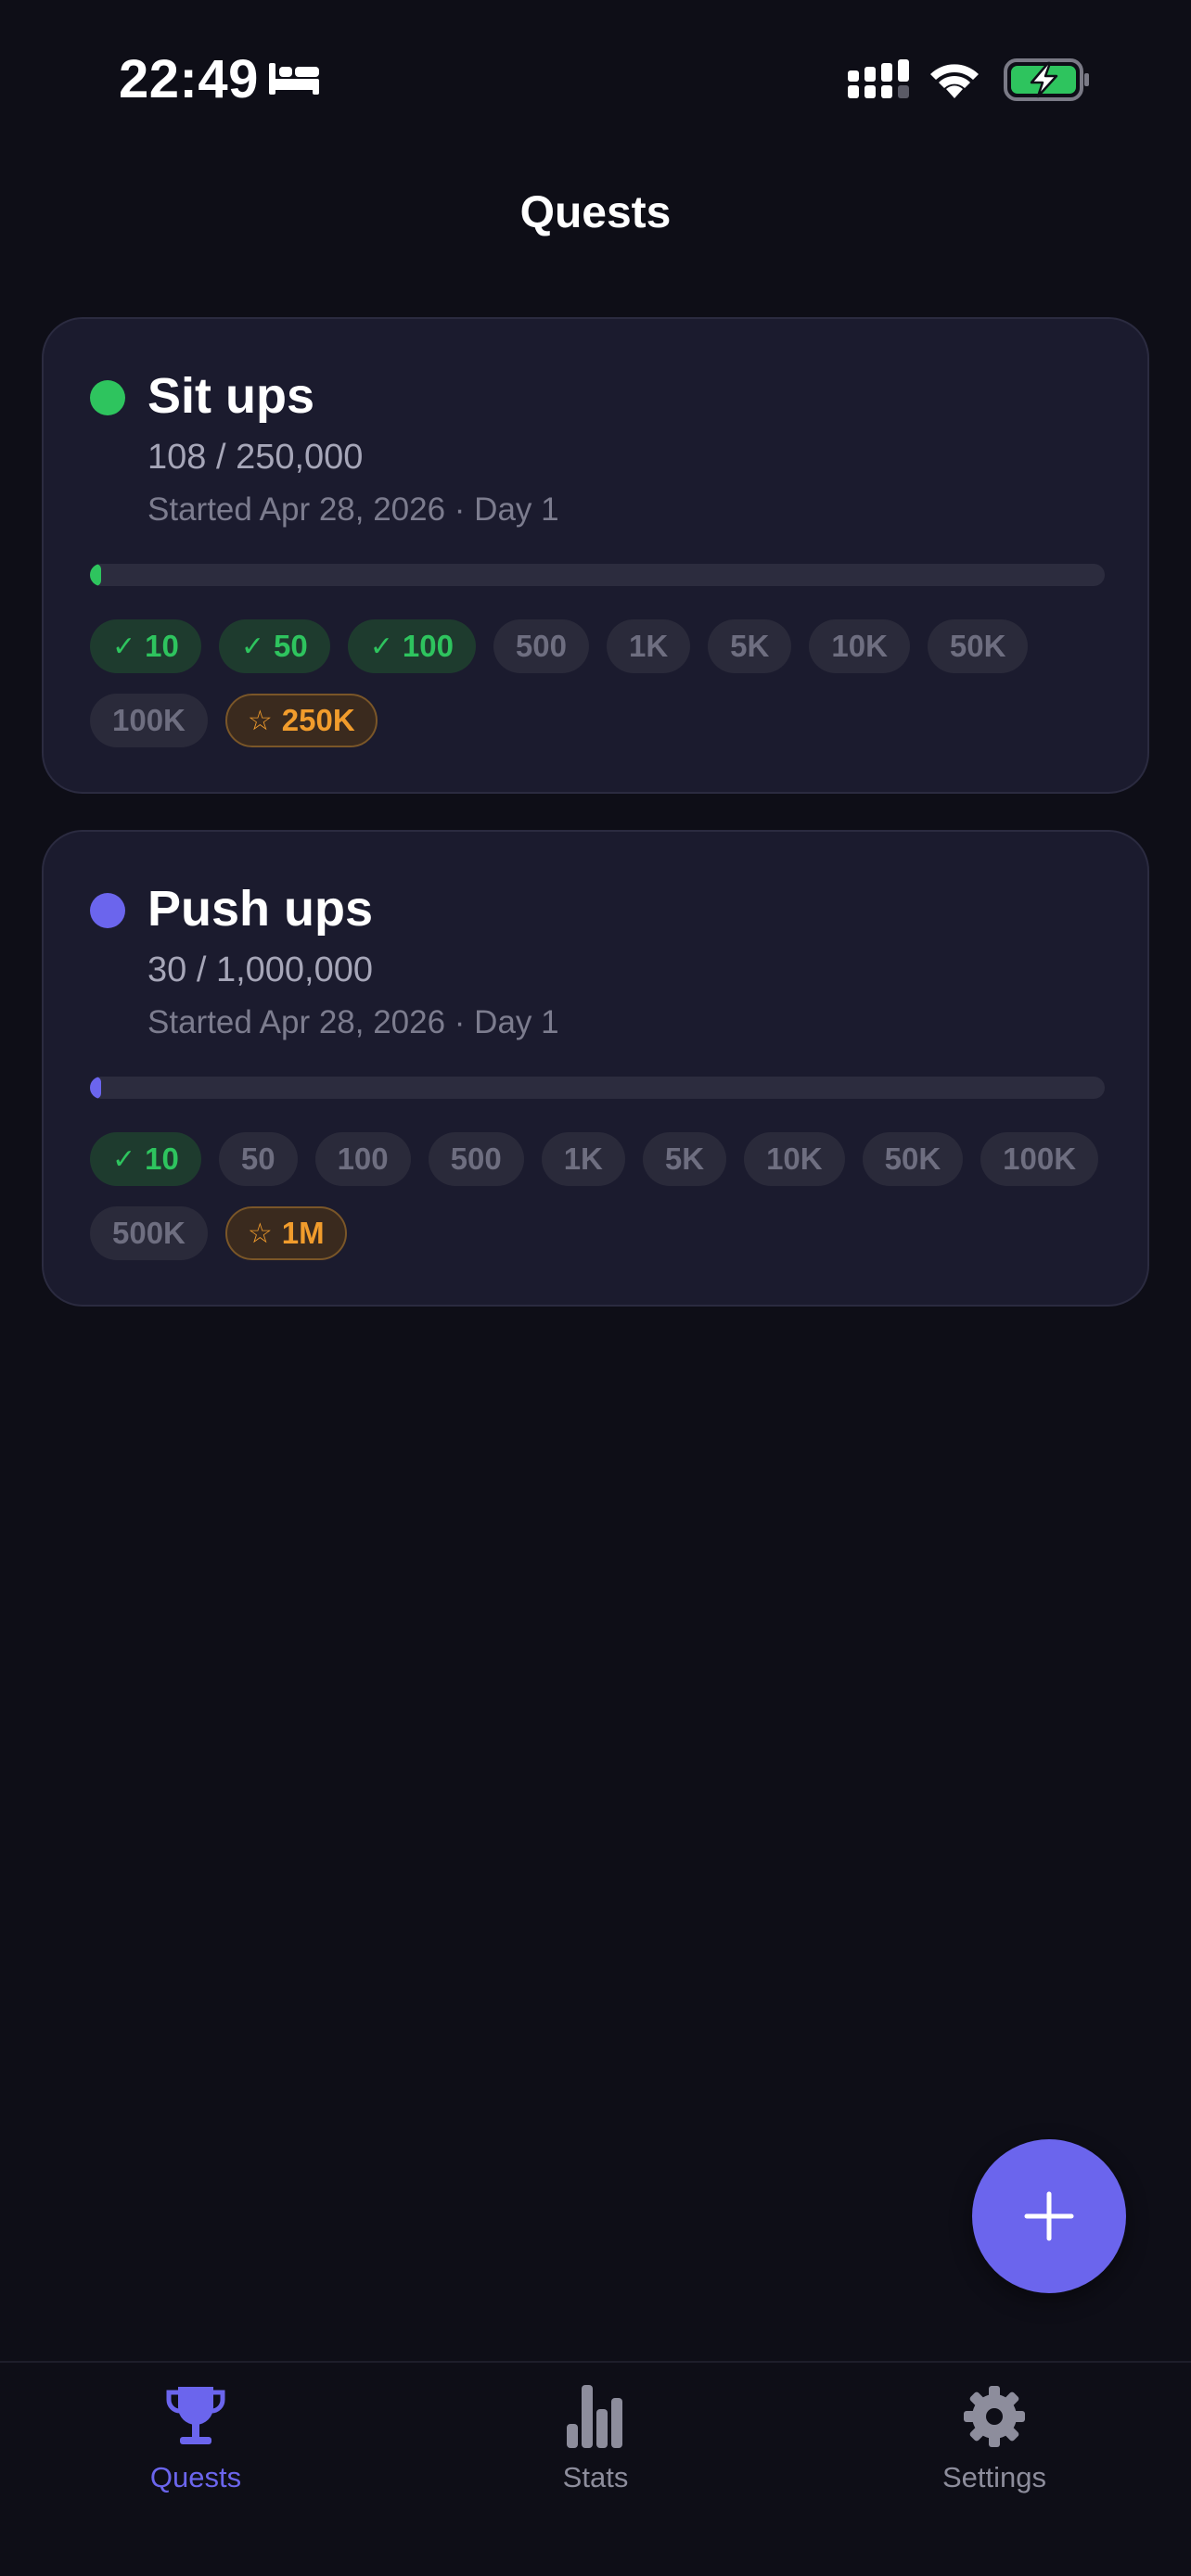 The image size is (1191, 2576). I want to click on tab-stats: Stats, so click(595, 2448).